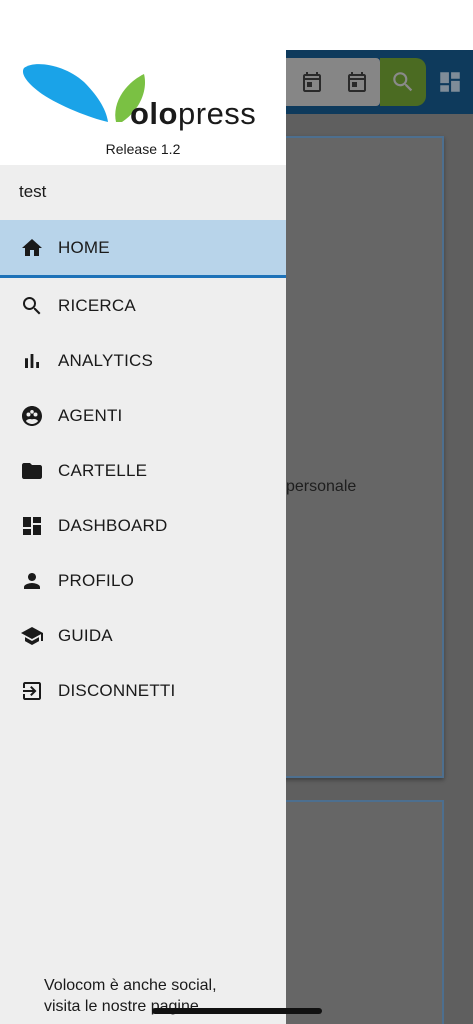  What do you see at coordinates (90, 415) in the screenshot?
I see `menu-item-label: AGENTI` at bounding box center [90, 415].